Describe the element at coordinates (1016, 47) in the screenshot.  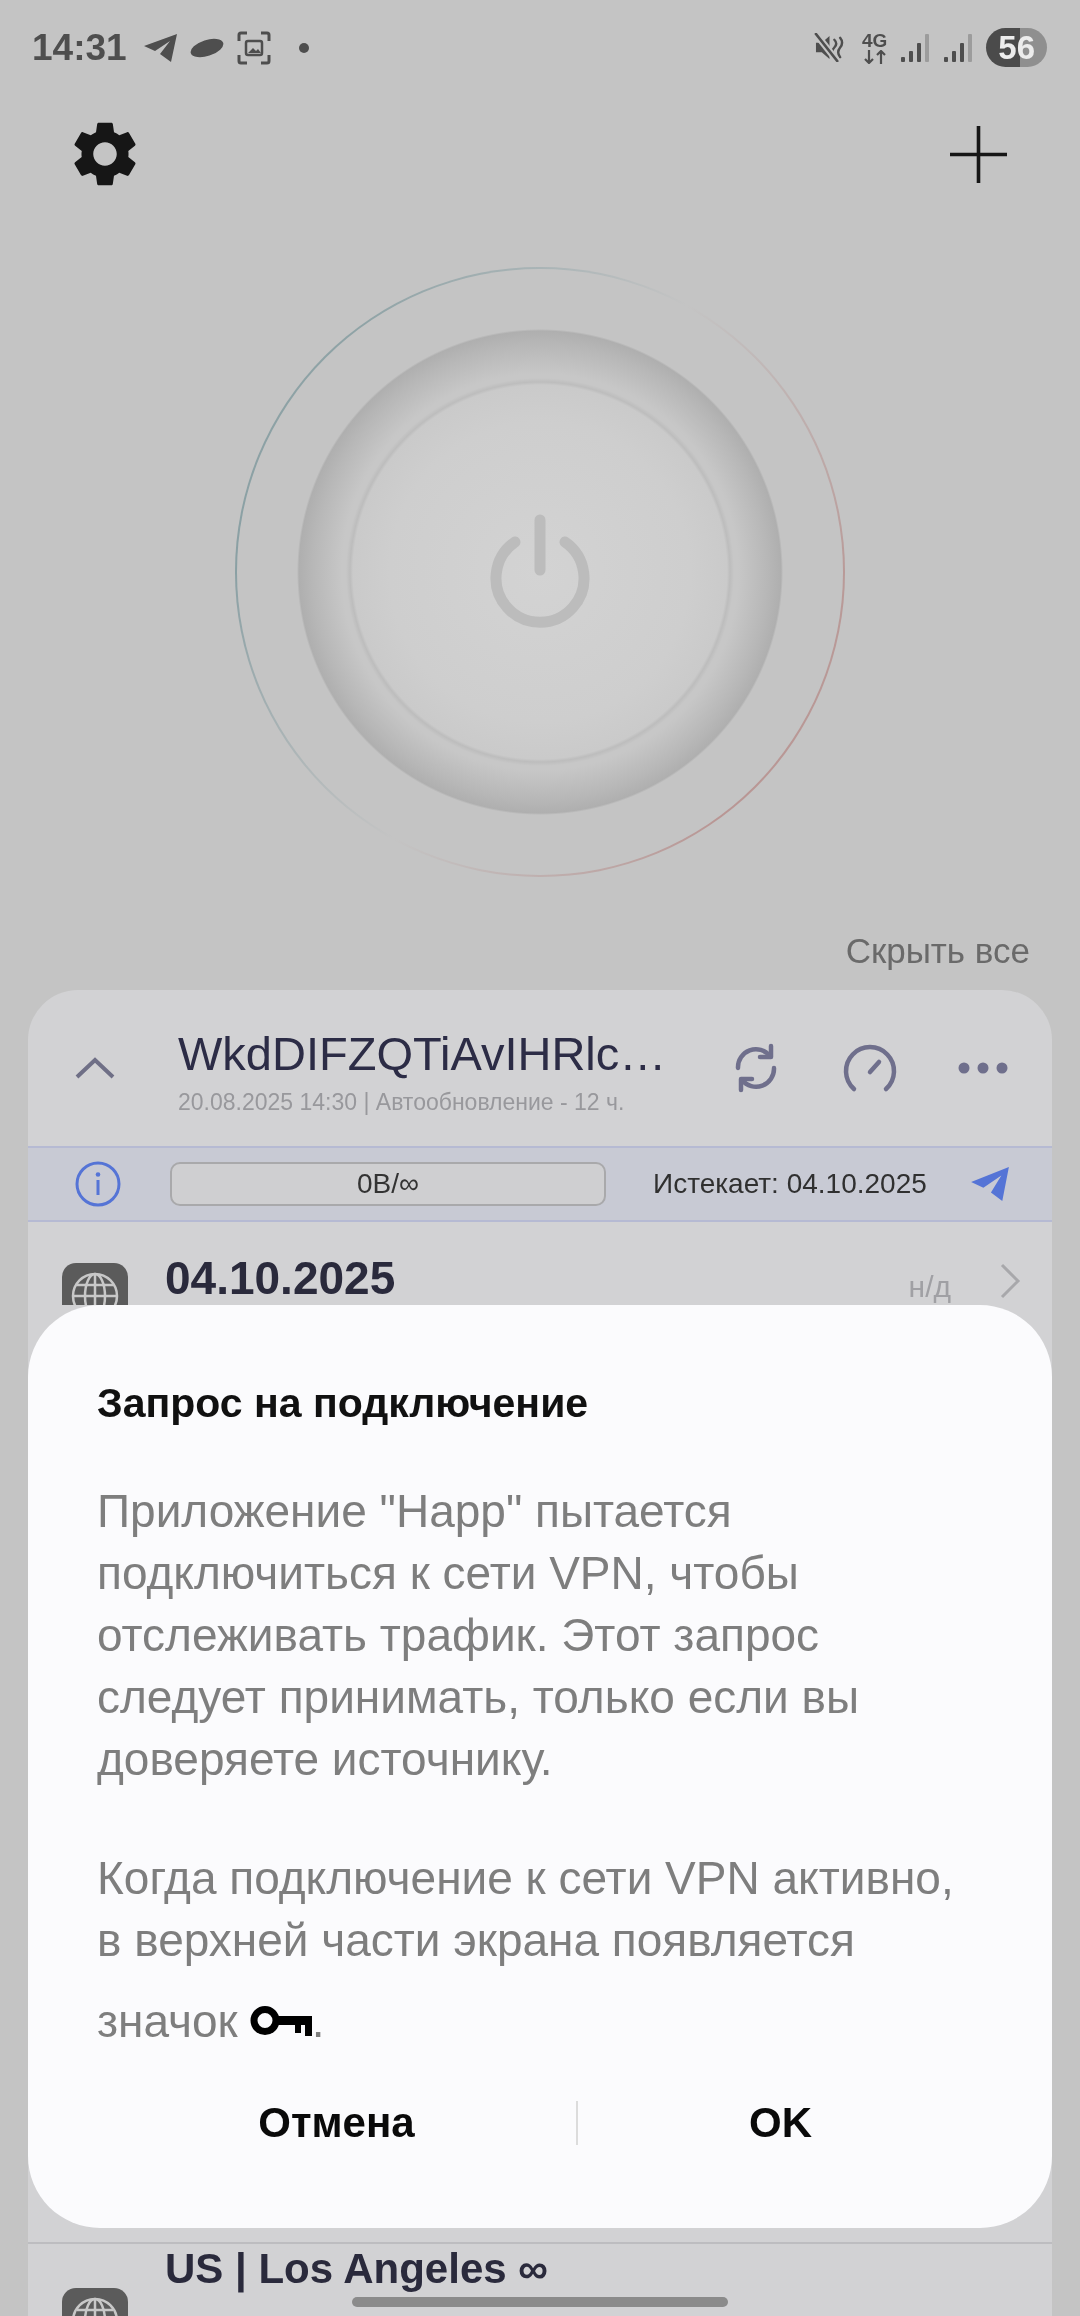
I see `battery-indicator: 56` at that location.